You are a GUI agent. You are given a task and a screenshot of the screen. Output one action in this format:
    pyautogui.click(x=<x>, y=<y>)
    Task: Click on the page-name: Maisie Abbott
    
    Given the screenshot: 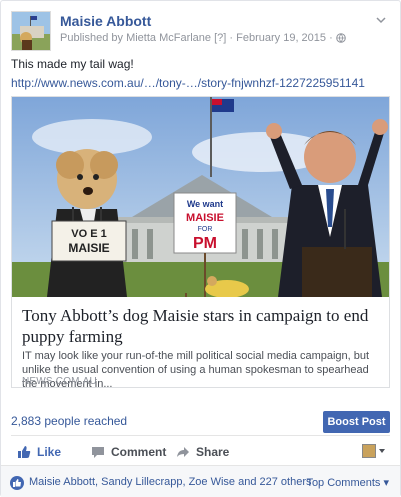 What is the action you would take?
    pyautogui.click(x=105, y=21)
    